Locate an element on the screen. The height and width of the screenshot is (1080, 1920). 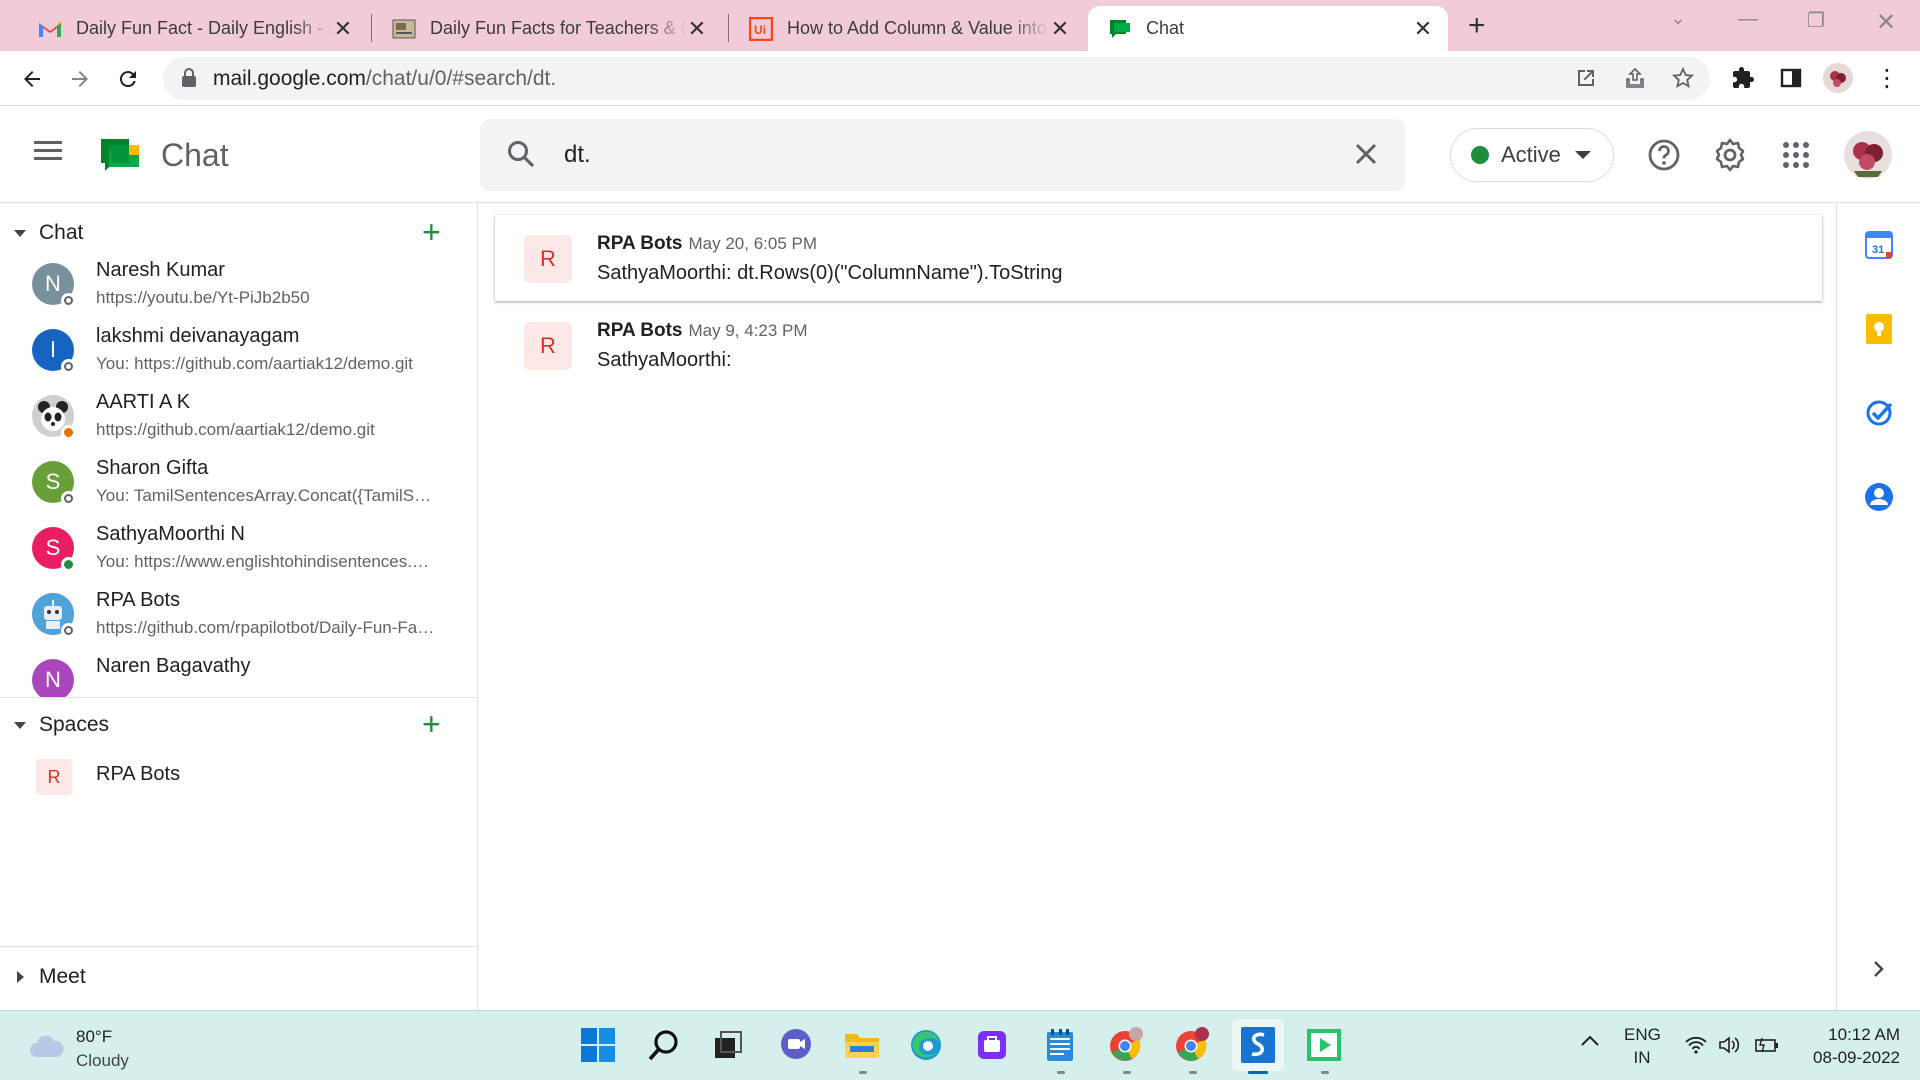
timestamp: May 9, 4:23 PM is located at coordinates (748, 330).